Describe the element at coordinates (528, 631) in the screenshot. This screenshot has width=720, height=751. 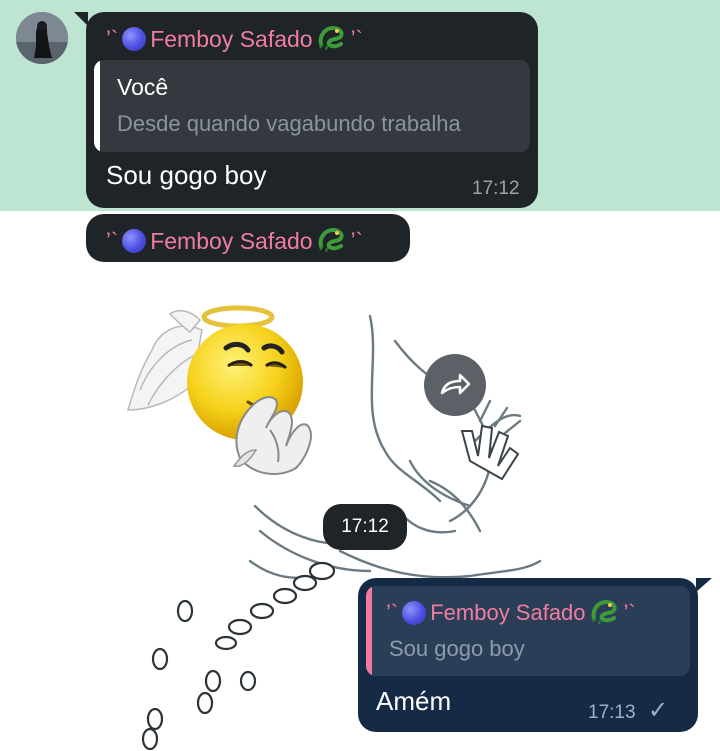
I see `reply-quote: ’` Femboy Safado ’` Sou gogo boy` at that location.